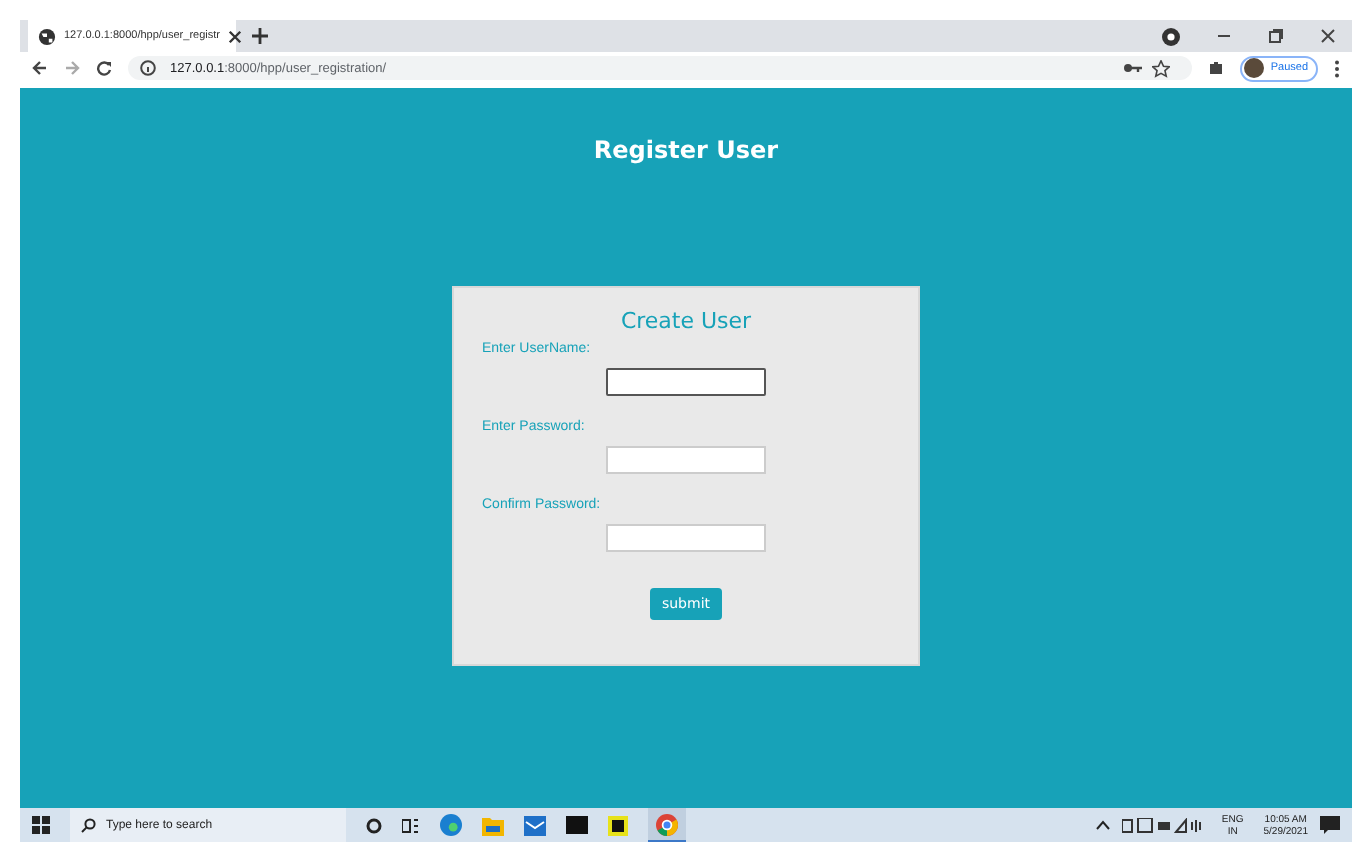  I want to click on info-icon, so click(148, 68).